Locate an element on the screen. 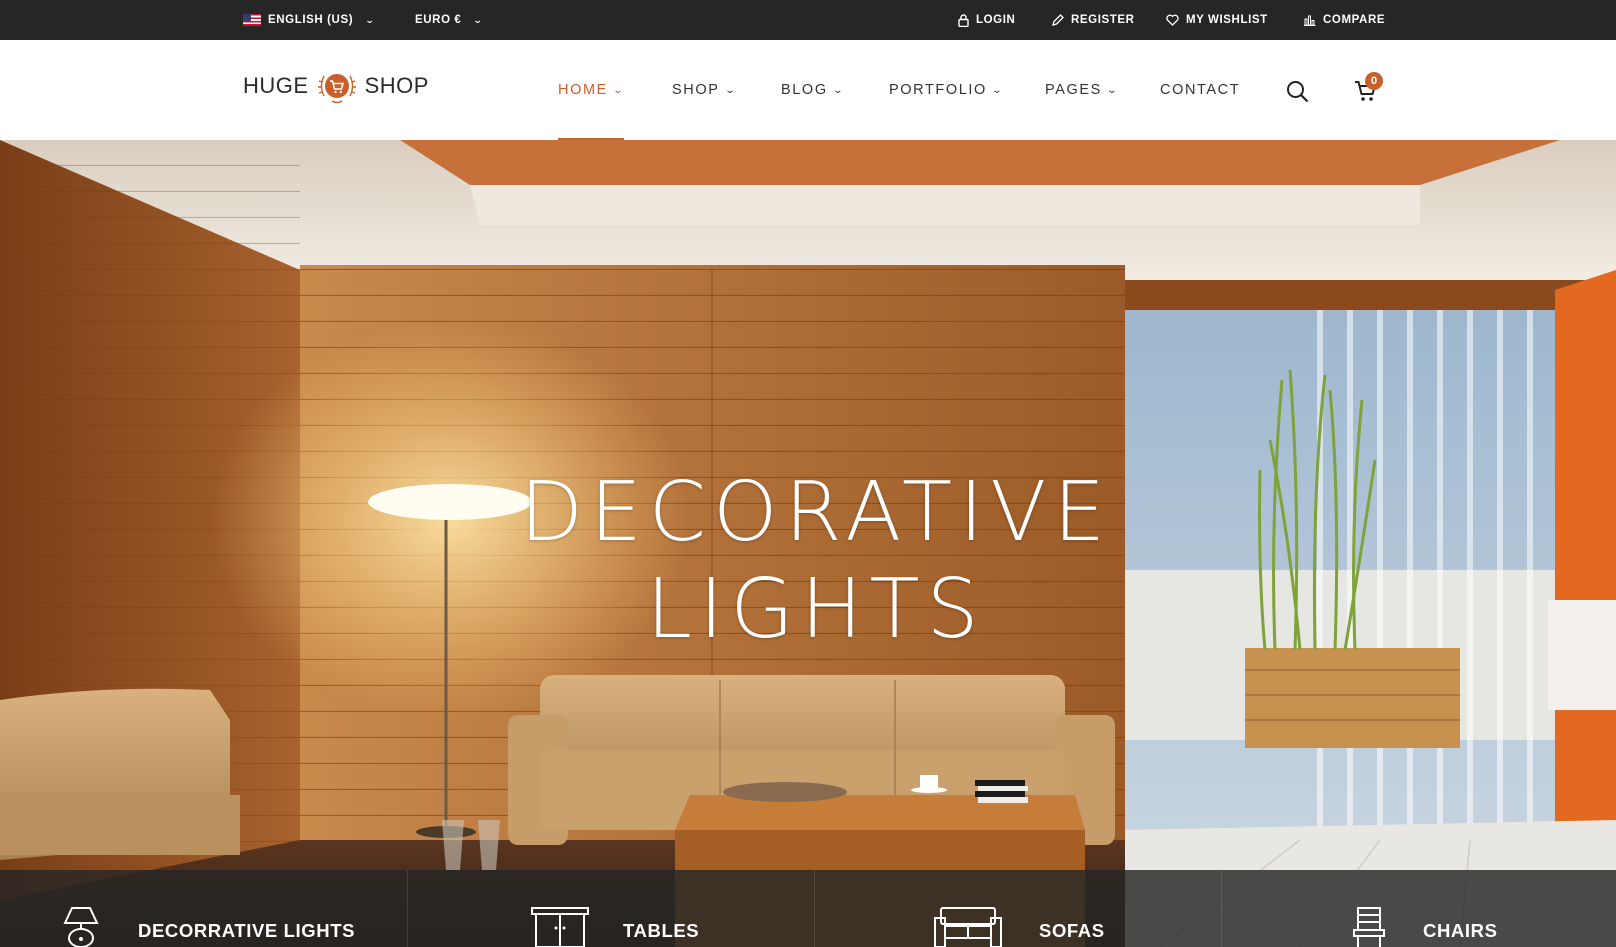  category-bar: DECORRATIVE LIGHTS TABLES SOFAS CHAIRS is located at coordinates (808, 908).